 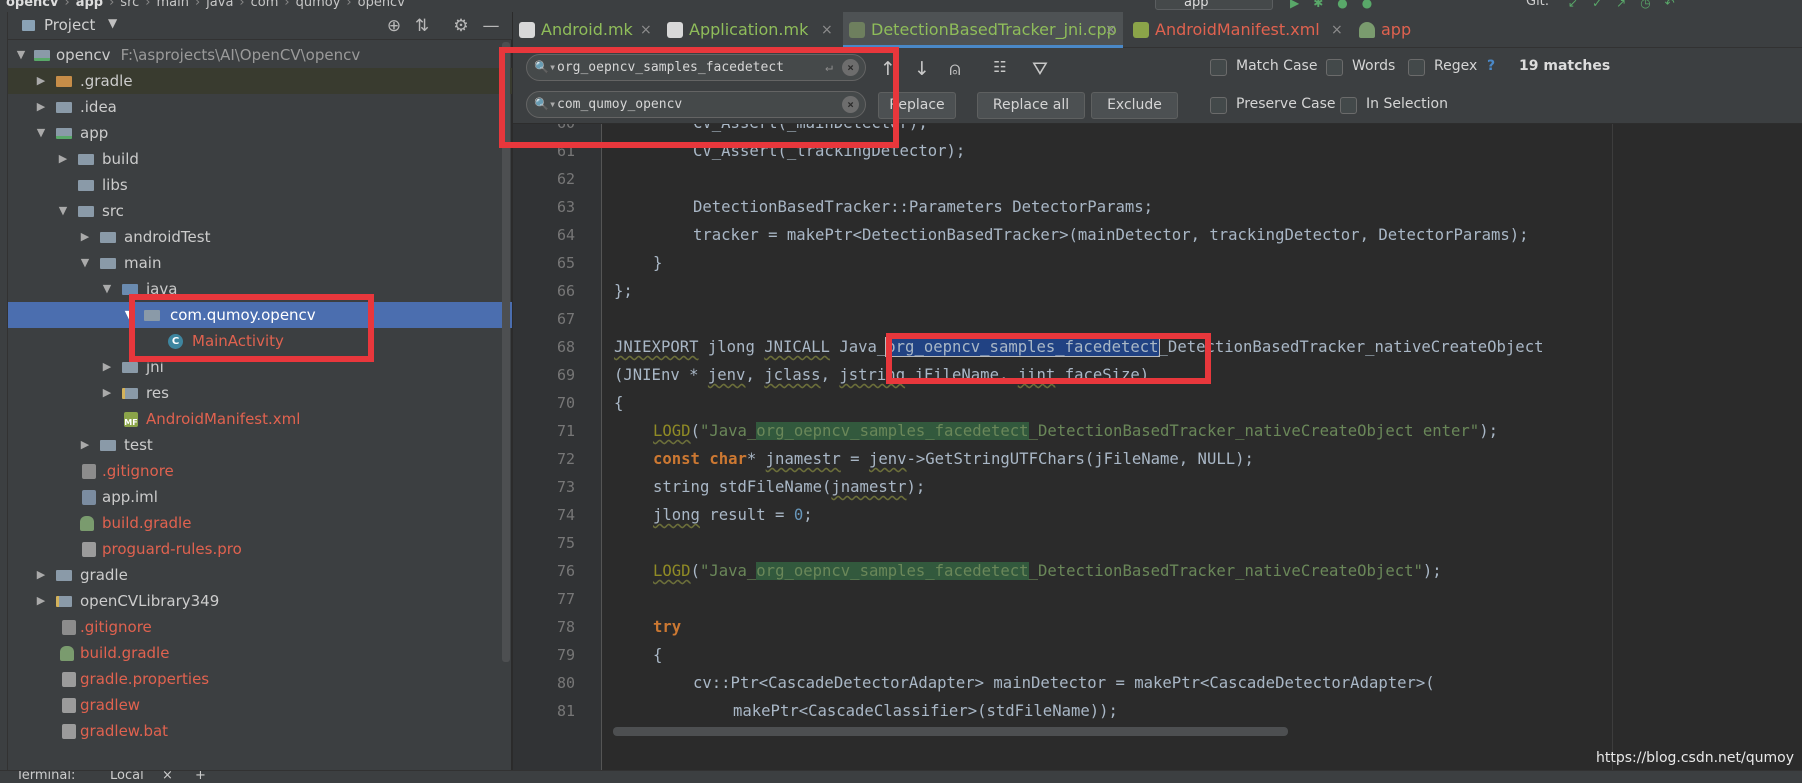 I want to click on horizontal-scrollbar, so click(x=950, y=731).